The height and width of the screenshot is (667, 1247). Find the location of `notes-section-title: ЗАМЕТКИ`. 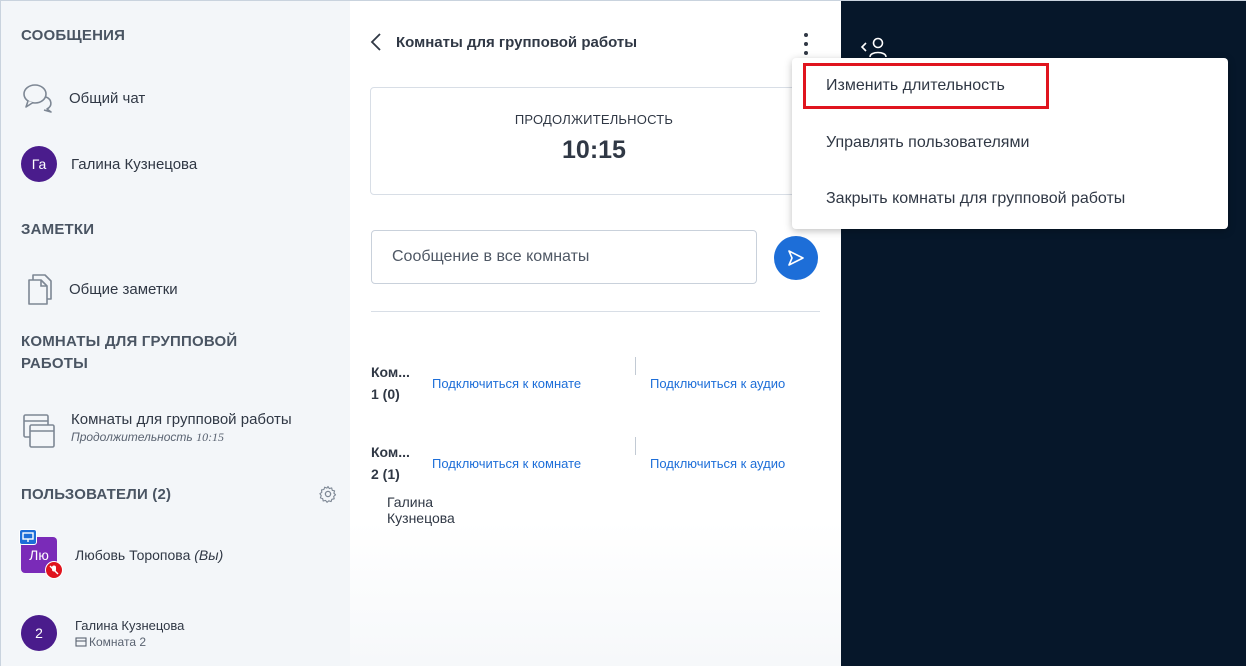

notes-section-title: ЗАМЕТКИ is located at coordinates (58, 229).